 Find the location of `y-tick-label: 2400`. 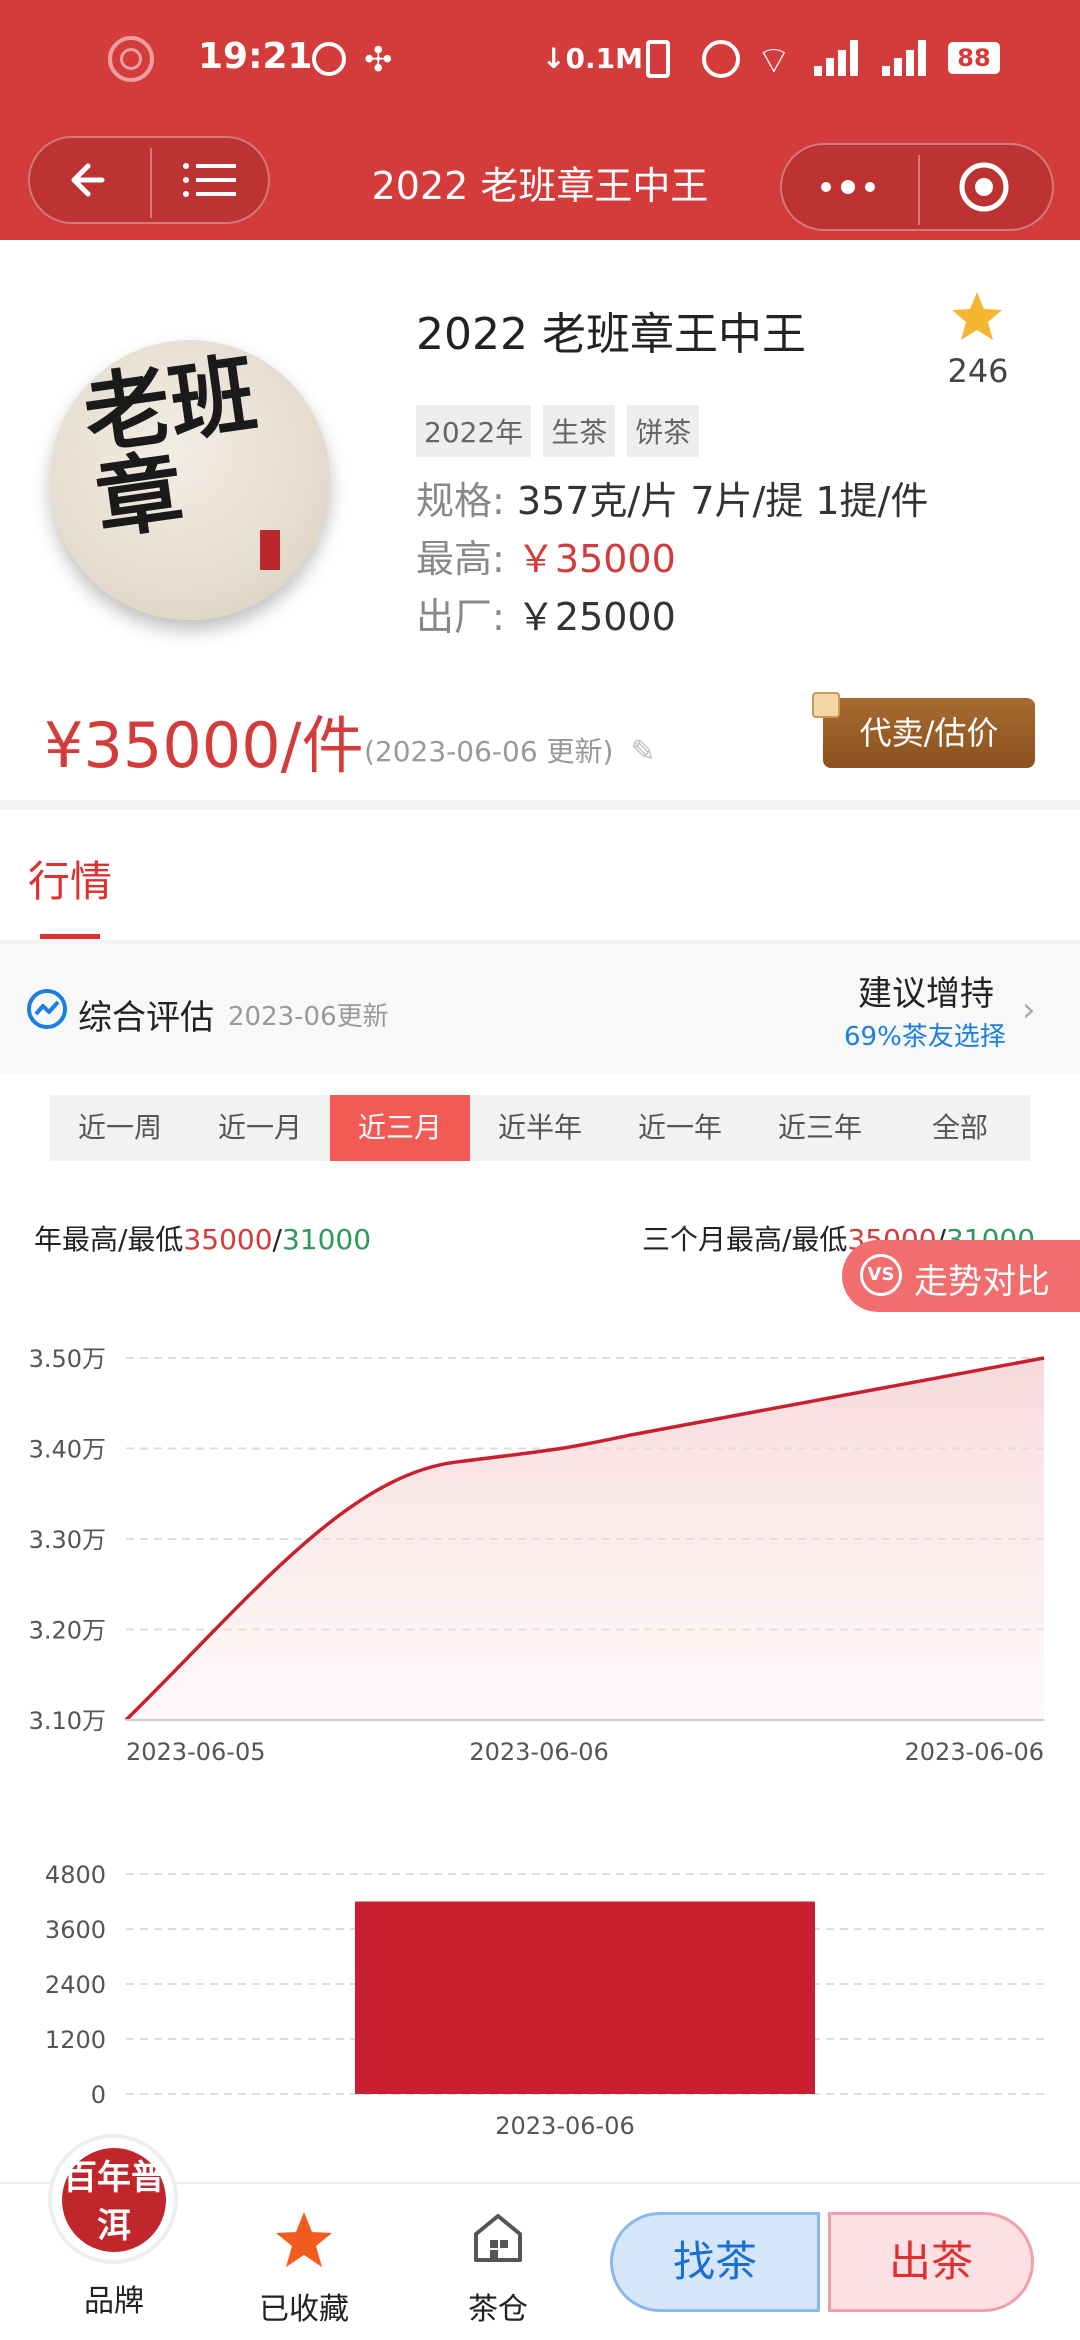

y-tick-label: 2400 is located at coordinates (75, 1985).